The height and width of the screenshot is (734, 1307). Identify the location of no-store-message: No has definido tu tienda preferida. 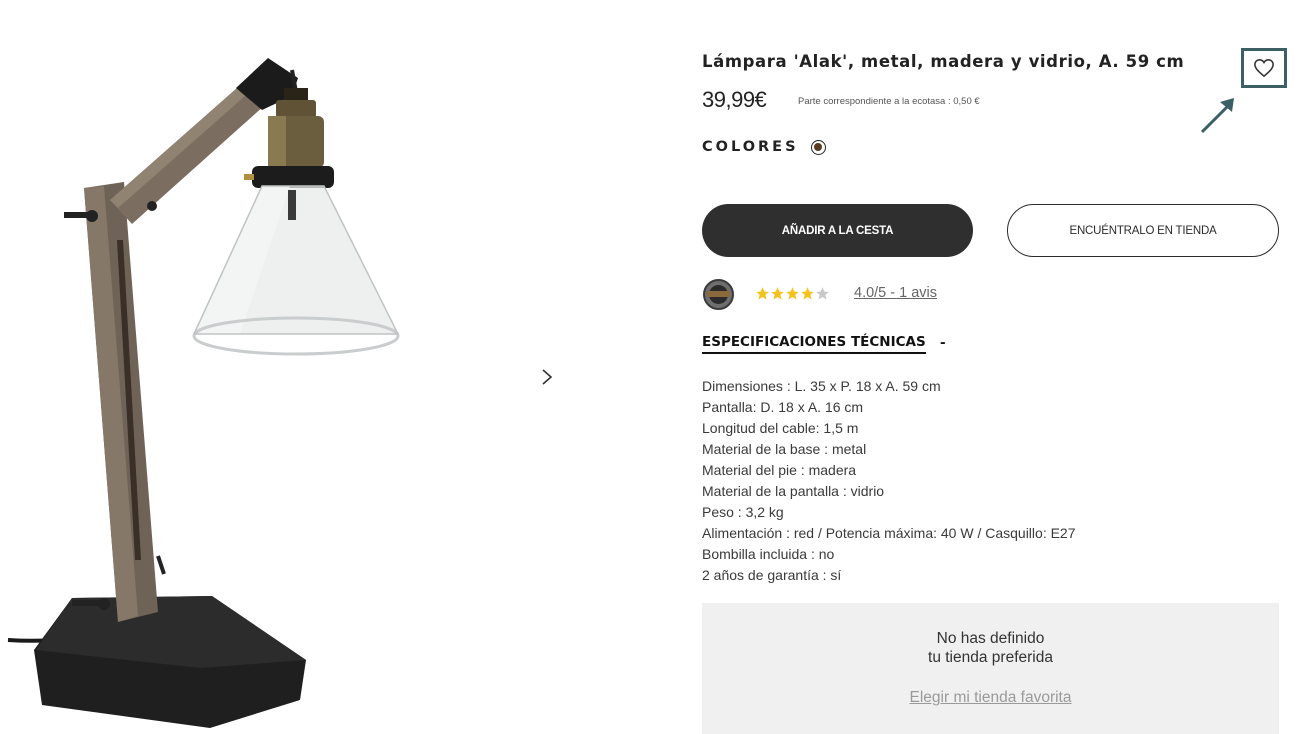
(990, 648).